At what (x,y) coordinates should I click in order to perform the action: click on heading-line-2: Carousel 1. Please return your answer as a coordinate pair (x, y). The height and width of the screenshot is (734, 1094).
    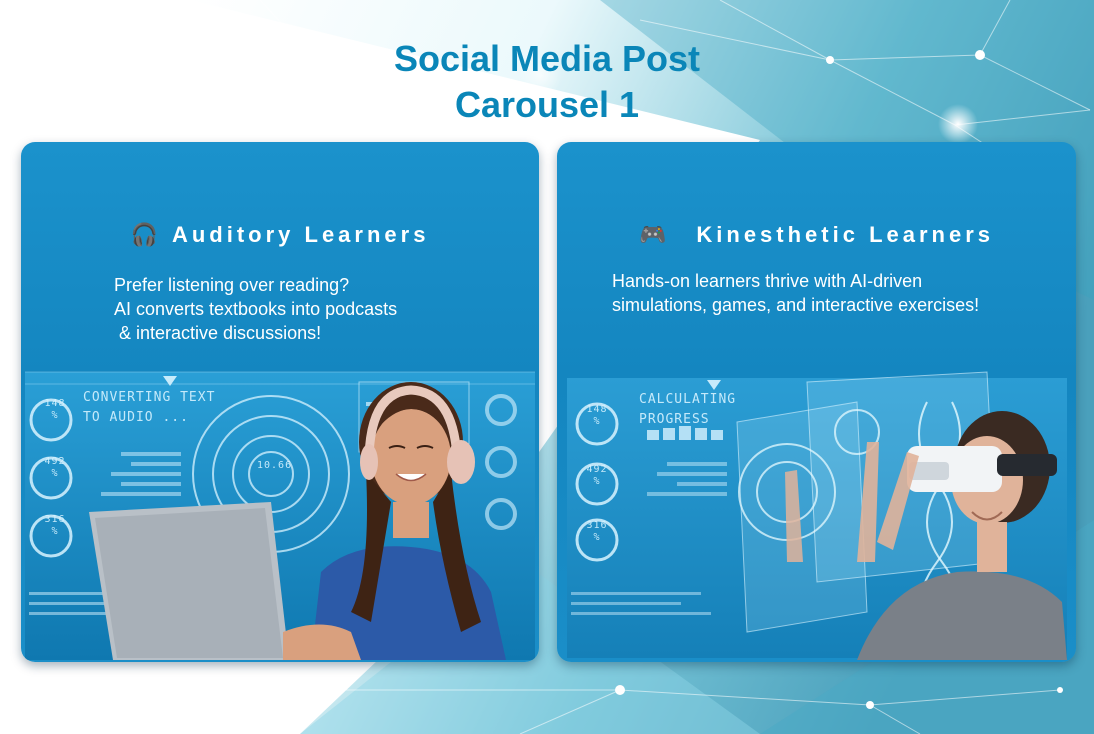
    Looking at the image, I should click on (547, 104).